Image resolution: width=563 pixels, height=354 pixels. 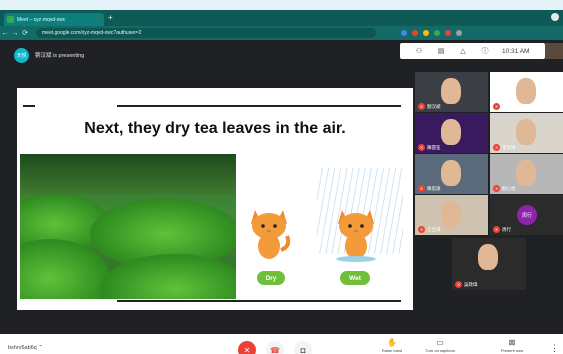 I want to click on participant-tile: ✕ 劉心怡, so click(x=526, y=174).